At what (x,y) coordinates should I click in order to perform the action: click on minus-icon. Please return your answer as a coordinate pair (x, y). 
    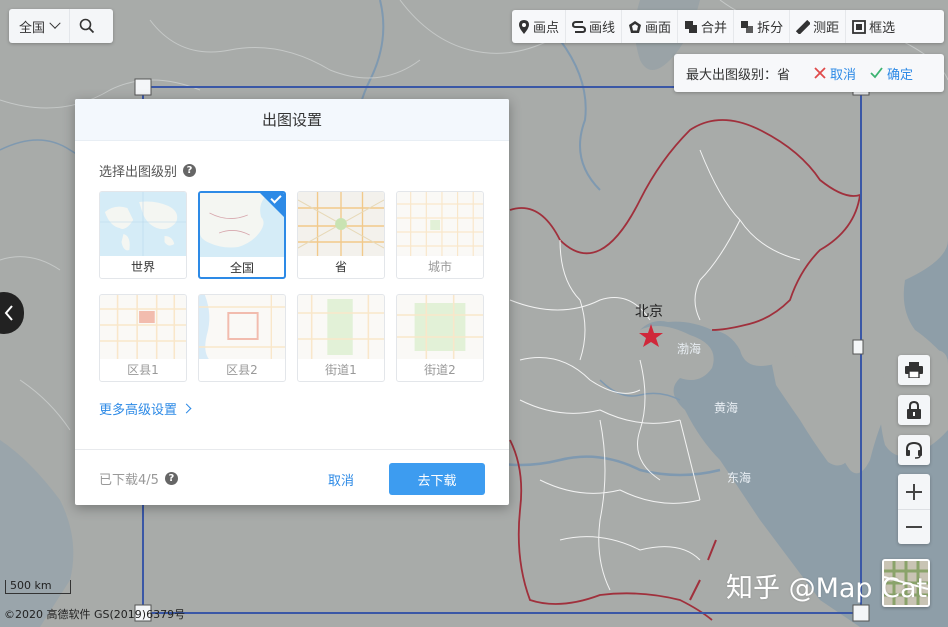
    Looking at the image, I should click on (914, 527).